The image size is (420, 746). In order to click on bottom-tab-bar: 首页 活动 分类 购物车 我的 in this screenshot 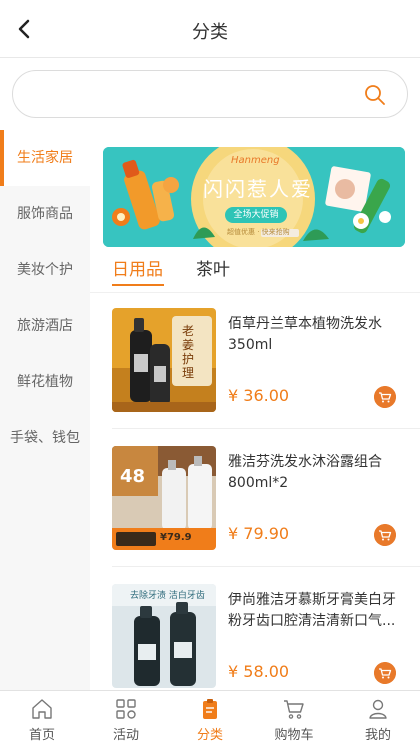, I will do `click(210, 718)`.